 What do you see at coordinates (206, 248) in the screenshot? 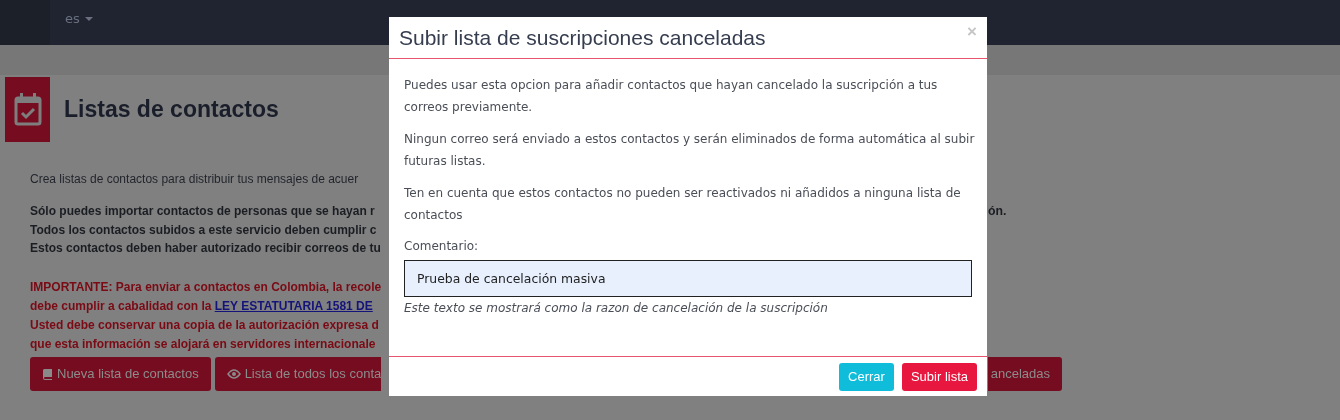
I see `notice-text: Estos contactos deben haber autorizado recibir correos de tu` at bounding box center [206, 248].